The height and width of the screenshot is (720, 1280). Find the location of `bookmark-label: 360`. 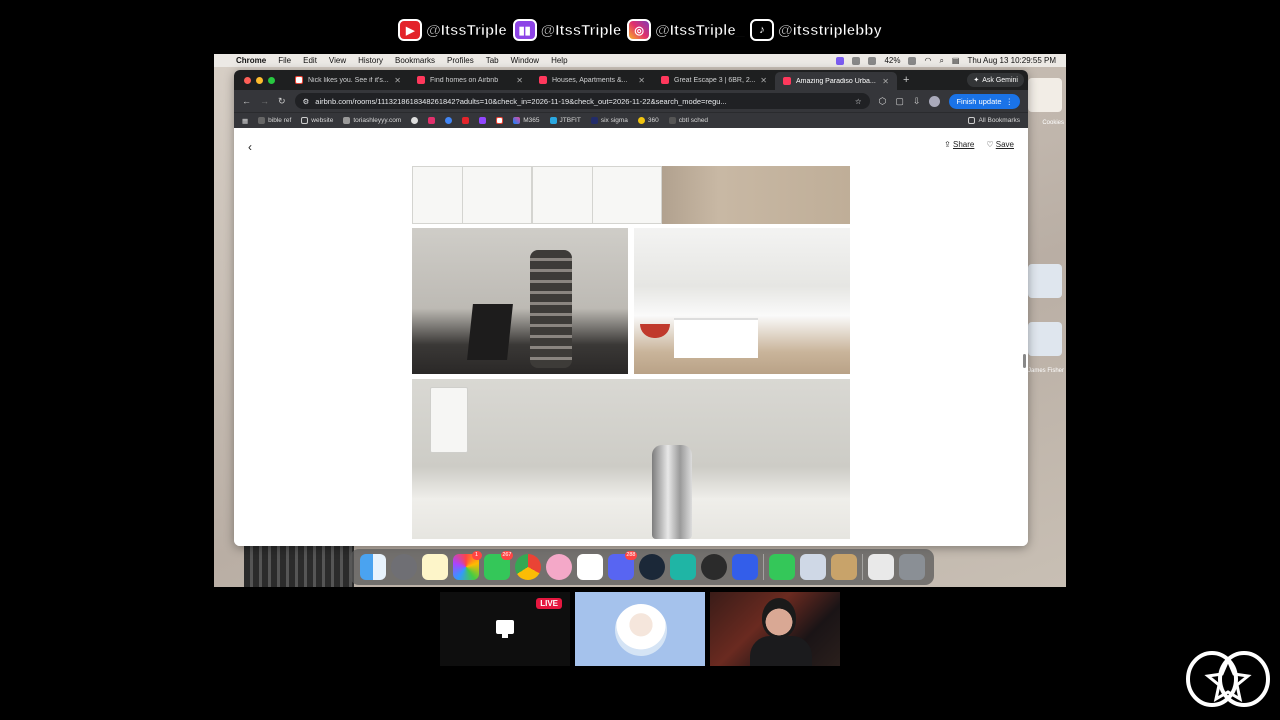

bookmark-label: 360 is located at coordinates (653, 120).